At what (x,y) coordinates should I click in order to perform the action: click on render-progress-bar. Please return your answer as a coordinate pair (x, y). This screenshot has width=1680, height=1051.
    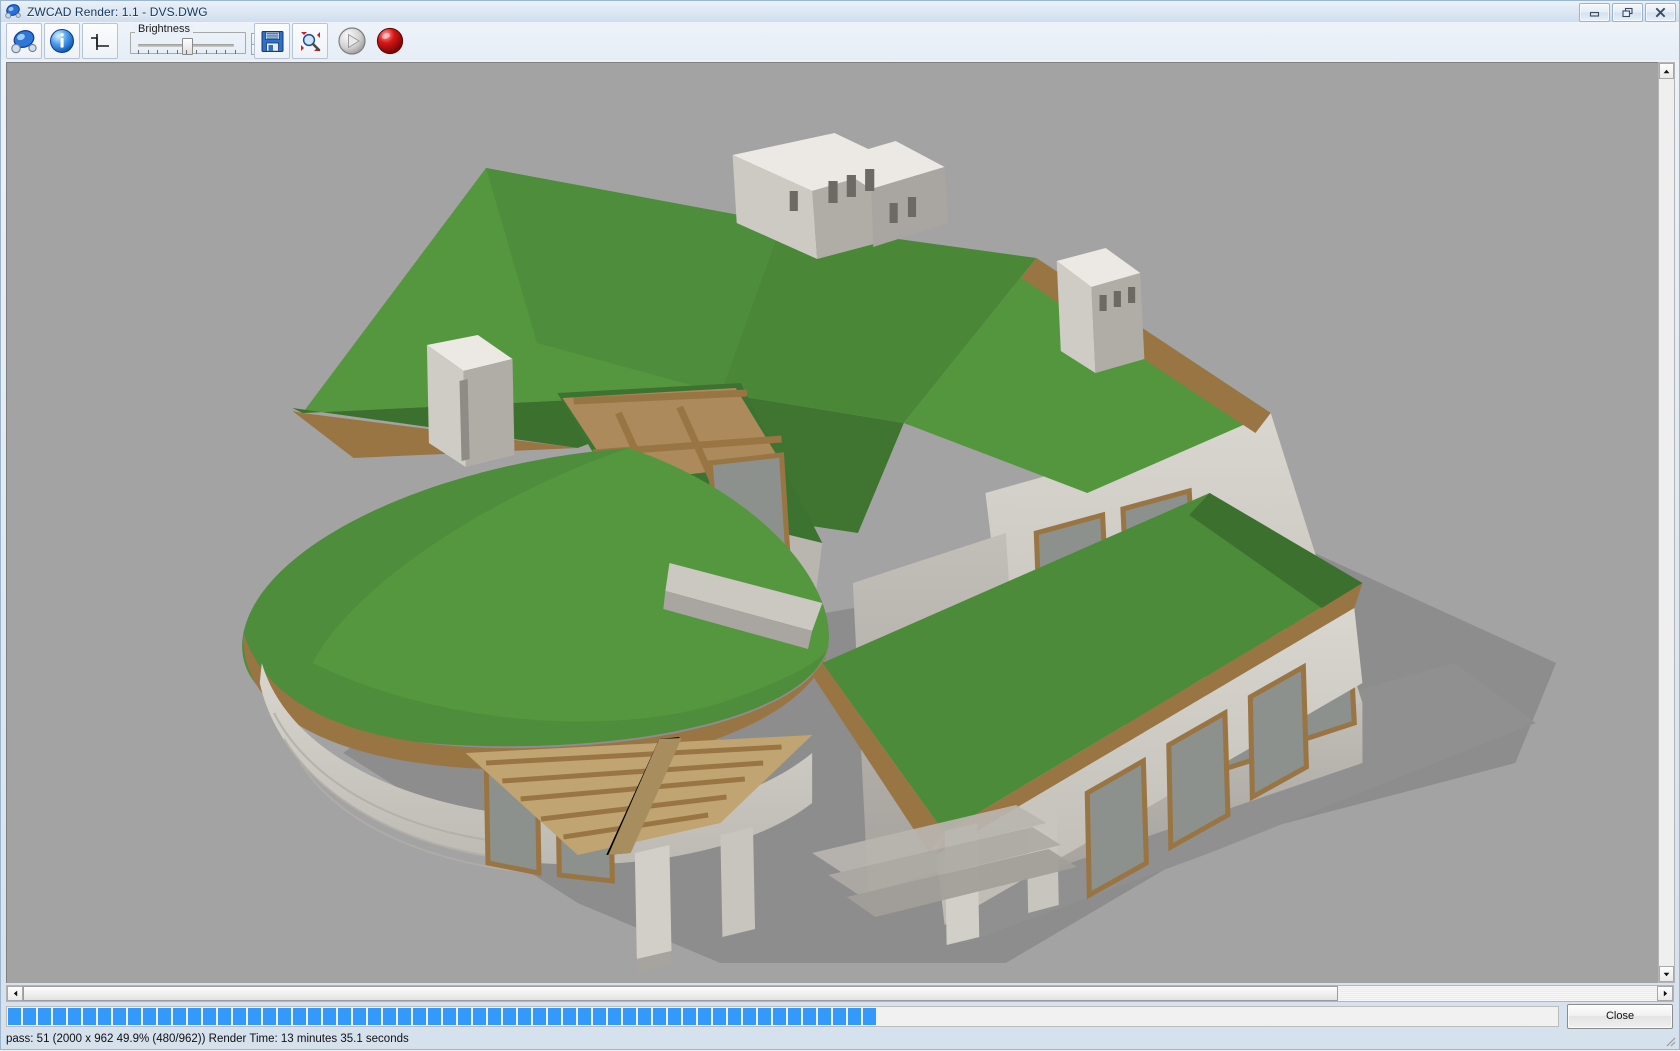
    Looking at the image, I should click on (782, 1016).